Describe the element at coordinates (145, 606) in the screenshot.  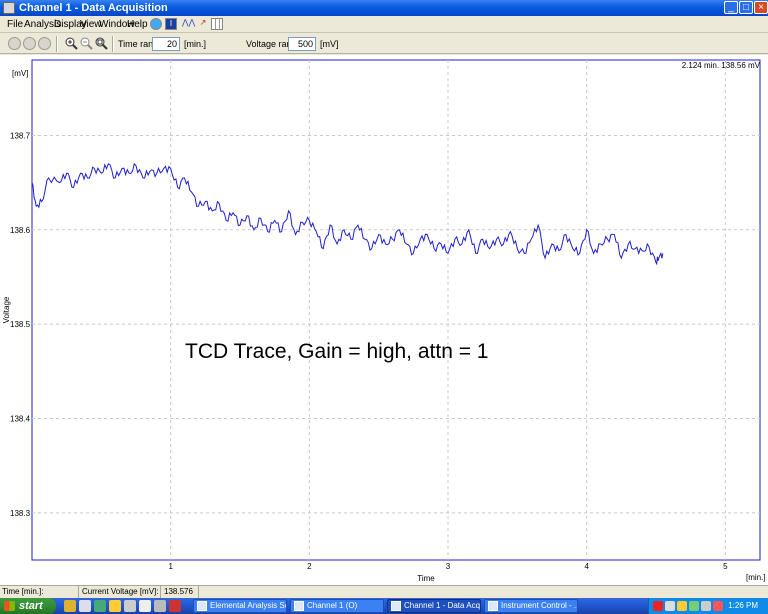
I see `quicklaunch-calc-icon` at that location.